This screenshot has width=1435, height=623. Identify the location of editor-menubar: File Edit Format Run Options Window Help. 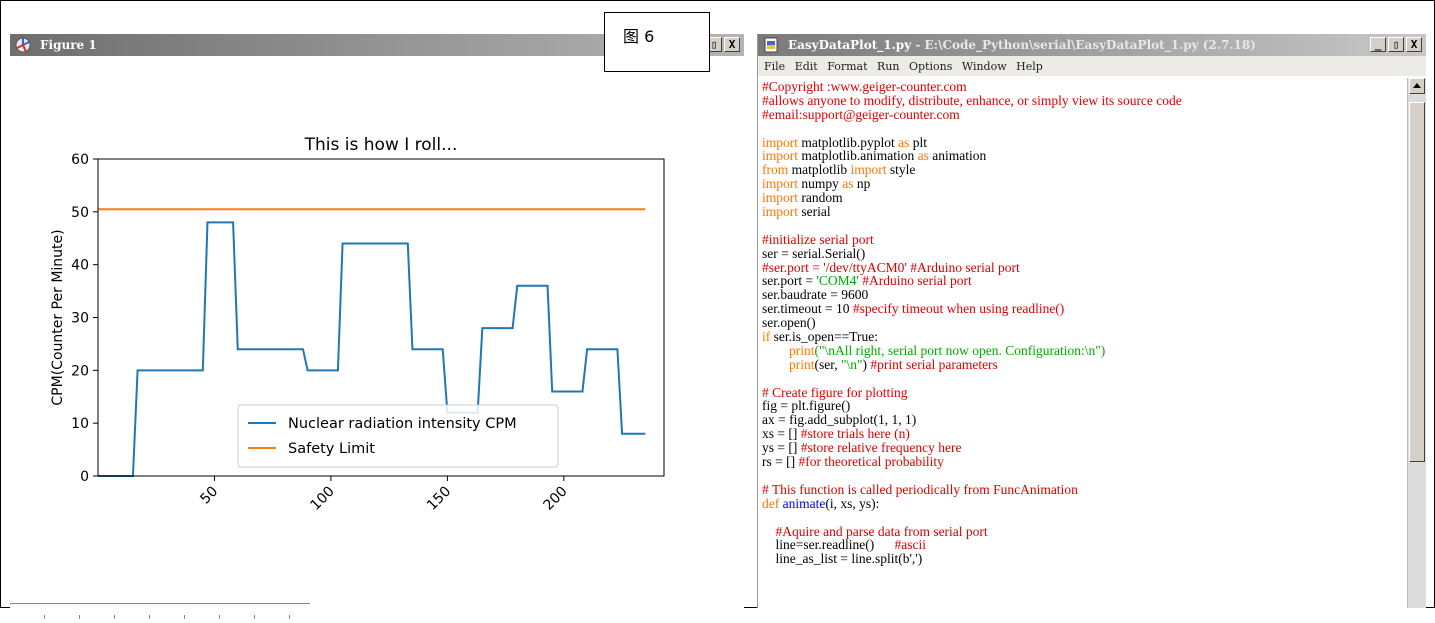
(1092, 66).